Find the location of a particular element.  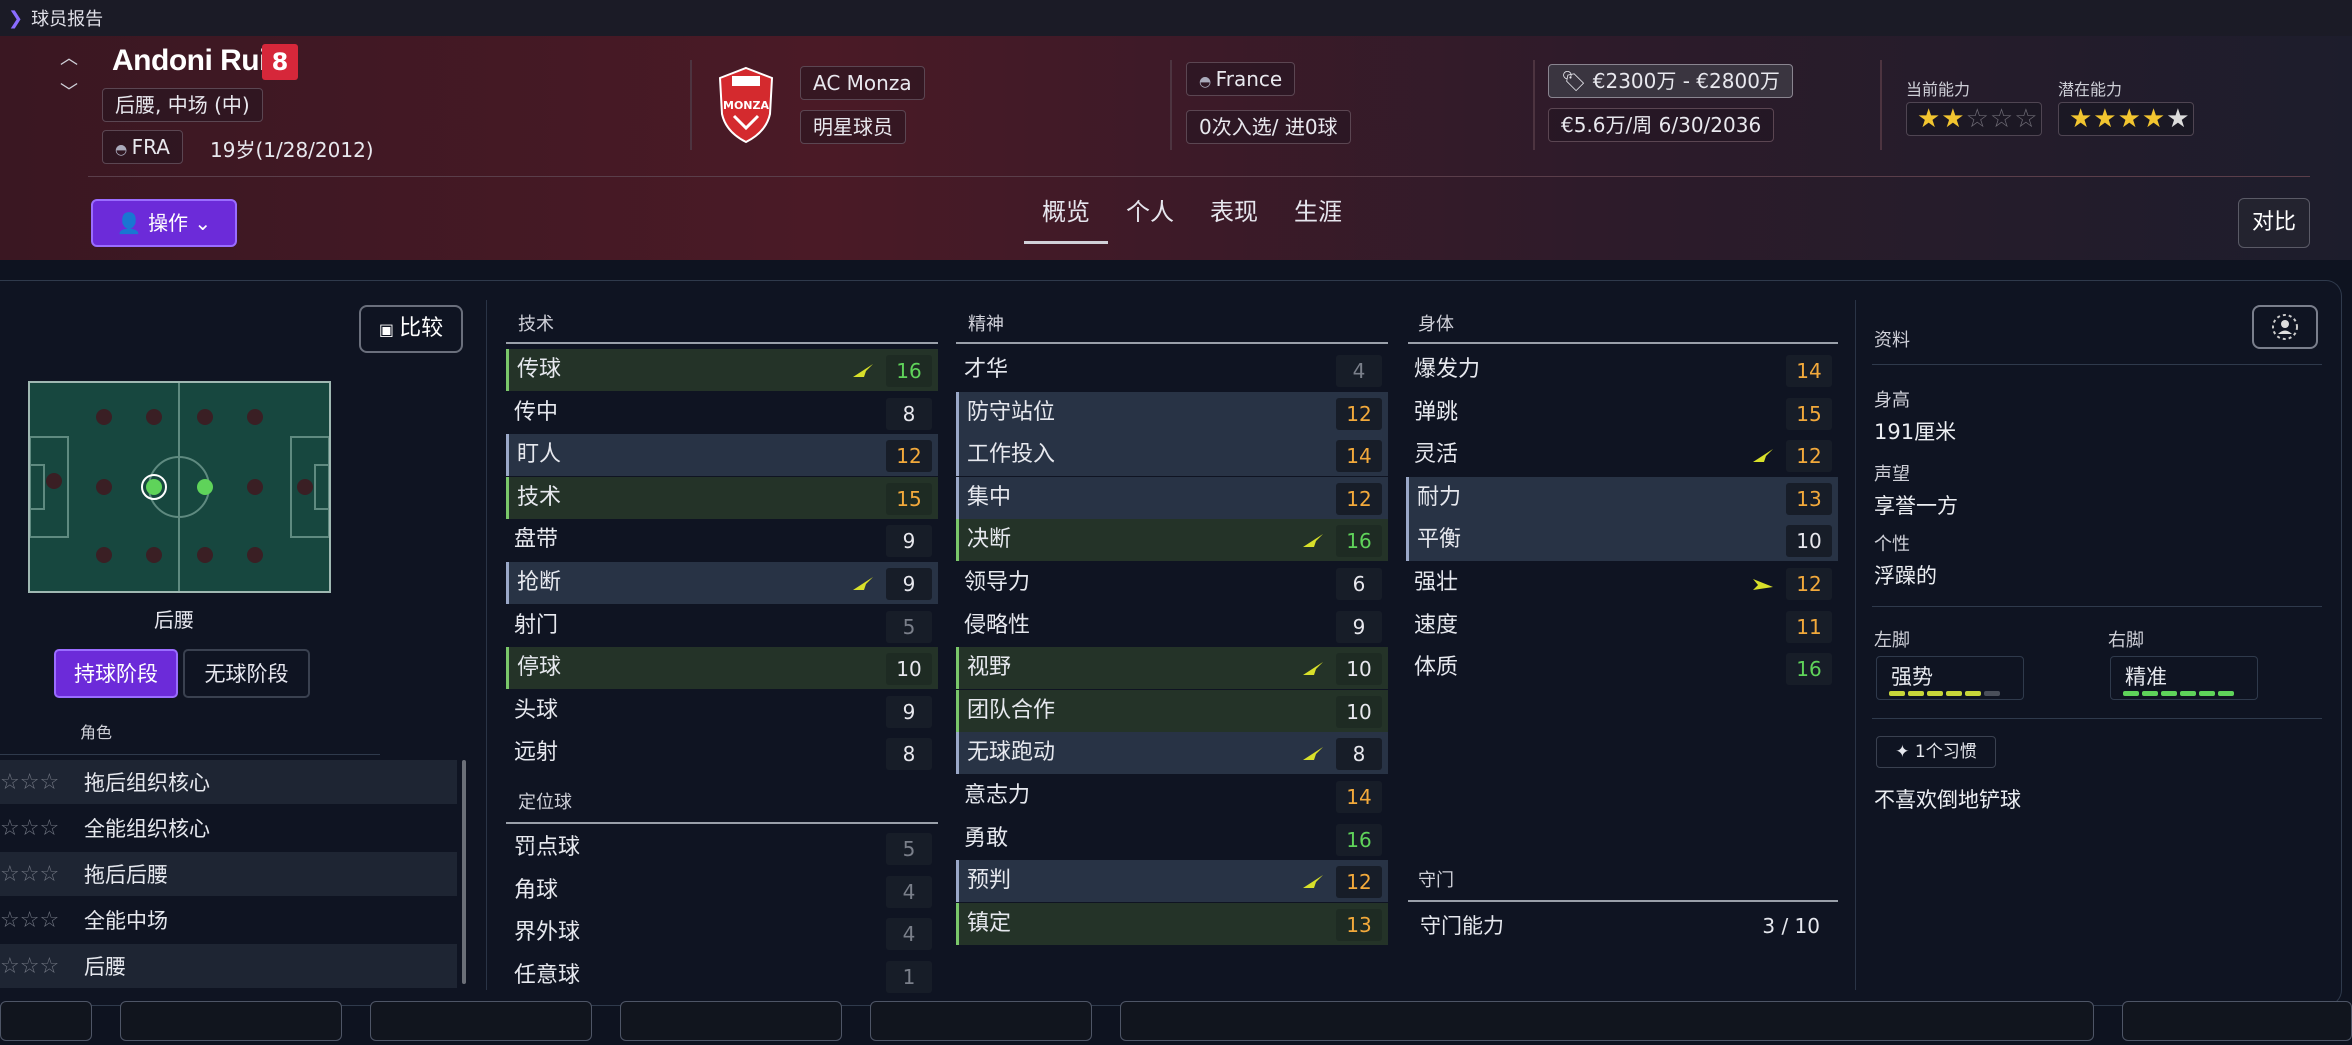

attribute-row: 平衡 10 is located at coordinates (1622, 540).